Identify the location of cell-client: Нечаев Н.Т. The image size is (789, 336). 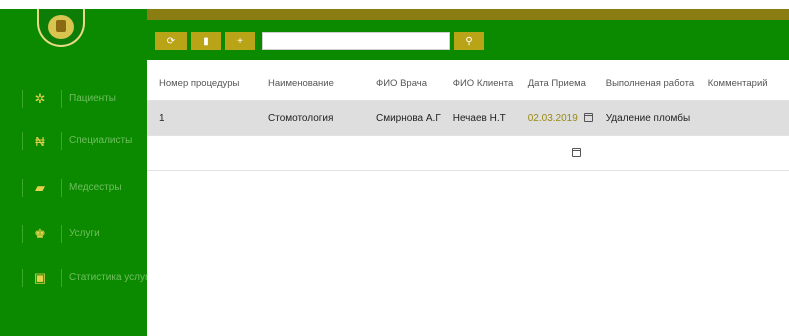
(478, 118).